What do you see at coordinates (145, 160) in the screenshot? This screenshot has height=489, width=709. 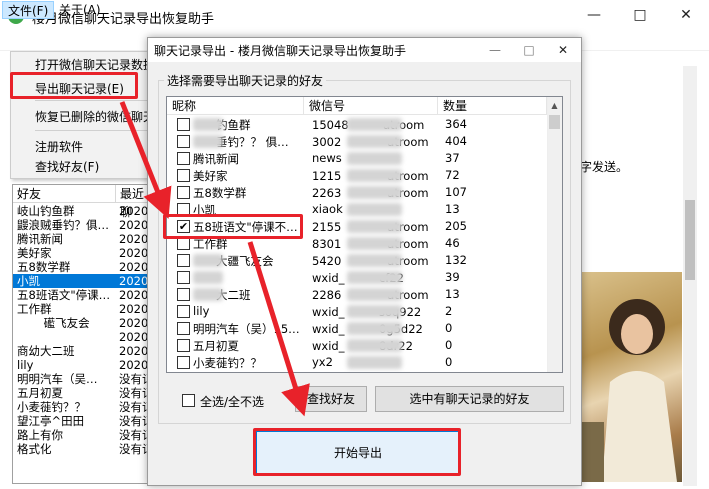 I see `arrow-to-row` at bounding box center [145, 160].